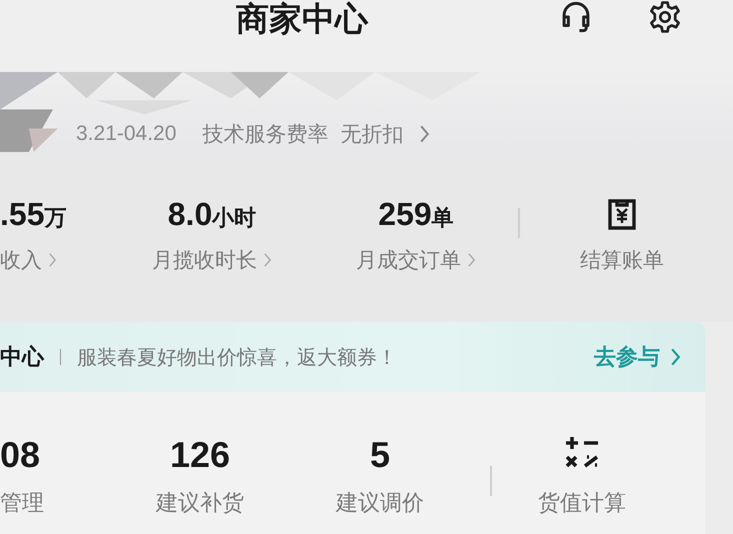 The height and width of the screenshot is (534, 733). I want to click on stat-label: 月成交订单, so click(408, 260).